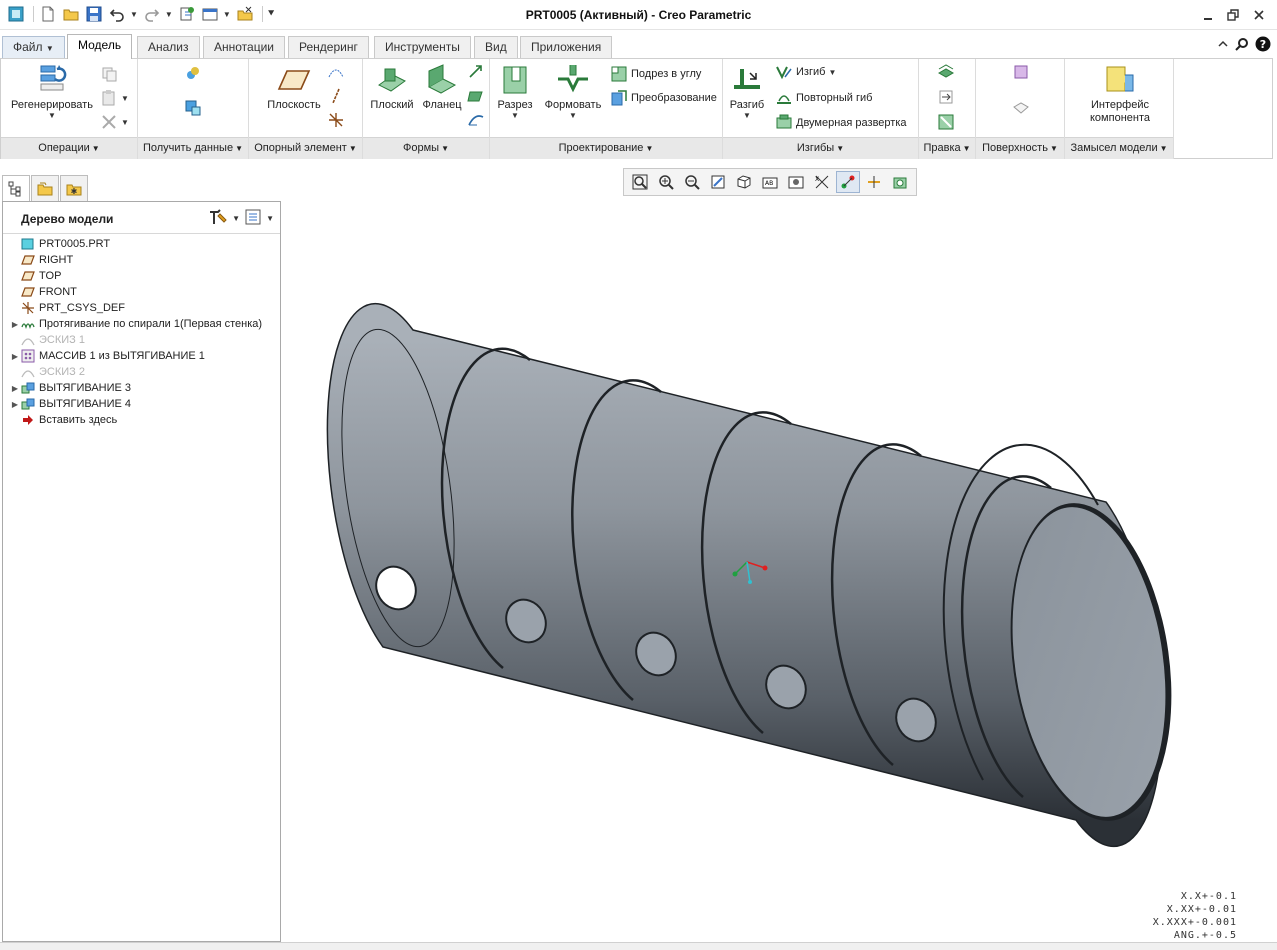  What do you see at coordinates (187, 14) in the screenshot?
I see `regenerate-small-icon` at bounding box center [187, 14].